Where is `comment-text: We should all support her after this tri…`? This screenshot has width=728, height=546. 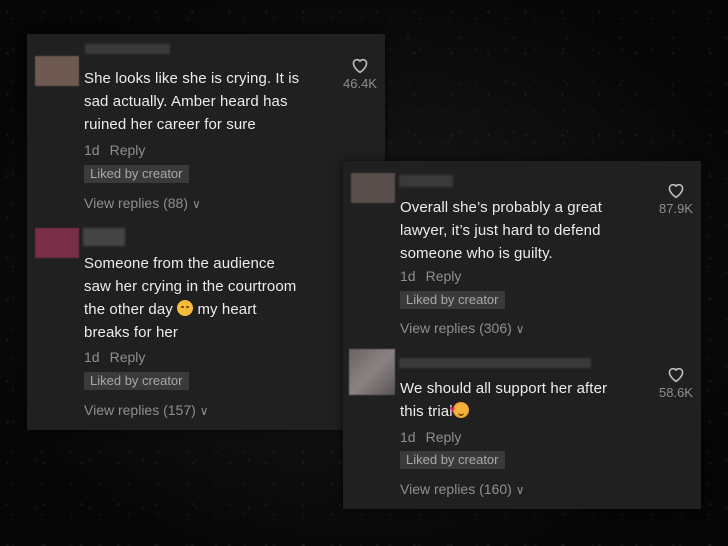 comment-text: We should all support her after this tri… is located at coordinates (530, 400).